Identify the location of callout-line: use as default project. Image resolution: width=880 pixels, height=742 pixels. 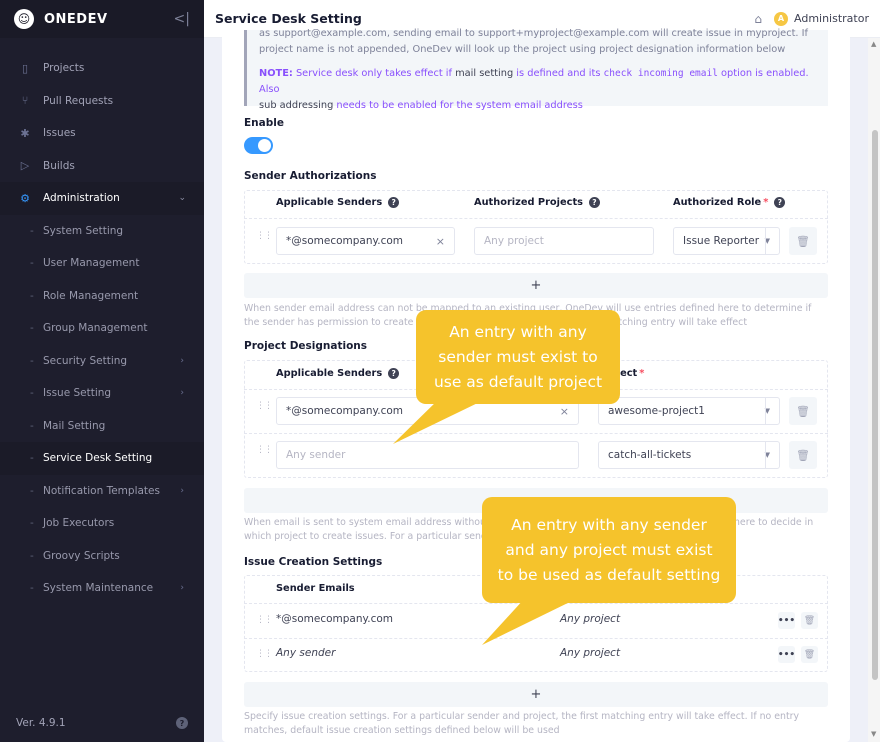
(518, 381).